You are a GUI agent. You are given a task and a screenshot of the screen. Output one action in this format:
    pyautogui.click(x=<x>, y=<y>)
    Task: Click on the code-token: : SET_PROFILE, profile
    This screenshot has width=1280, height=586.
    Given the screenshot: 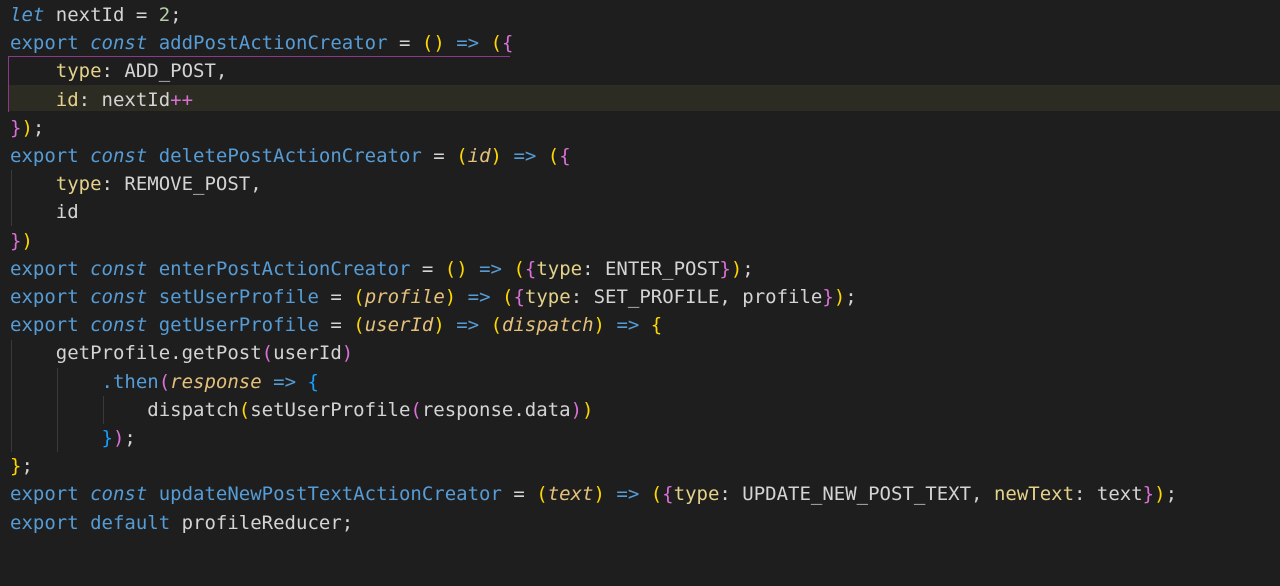 What is the action you would take?
    pyautogui.click(x=696, y=297)
    